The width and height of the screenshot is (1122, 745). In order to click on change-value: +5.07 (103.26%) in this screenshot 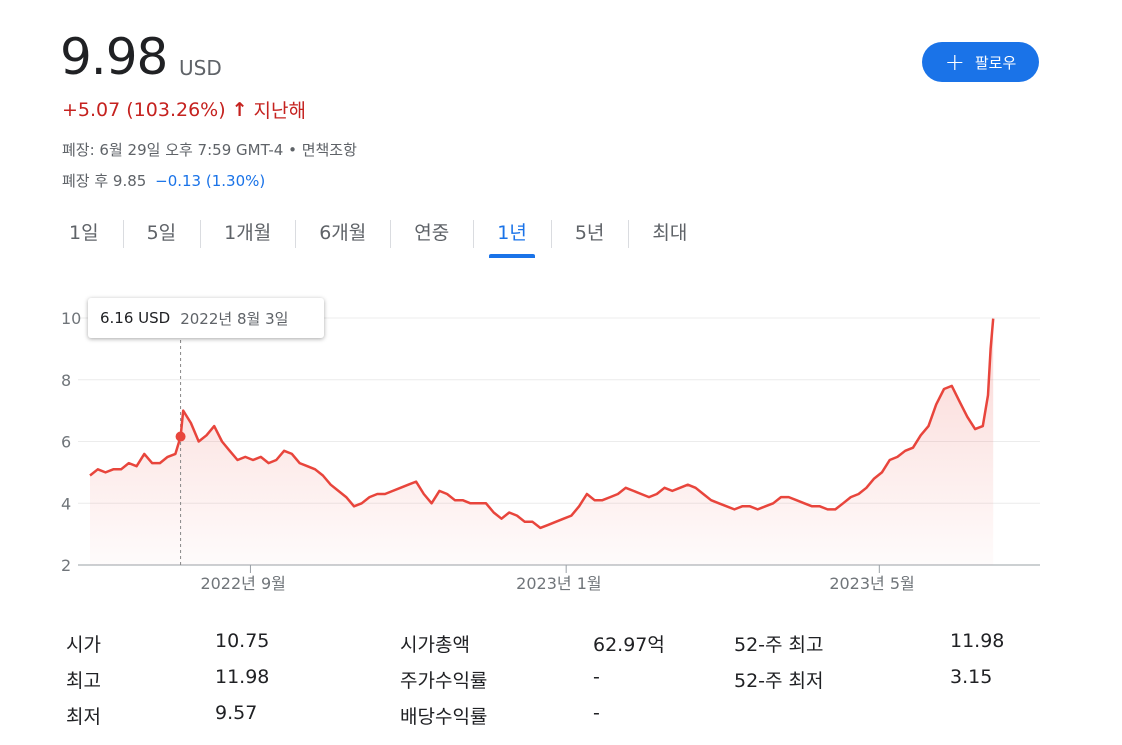, I will do `click(144, 109)`.